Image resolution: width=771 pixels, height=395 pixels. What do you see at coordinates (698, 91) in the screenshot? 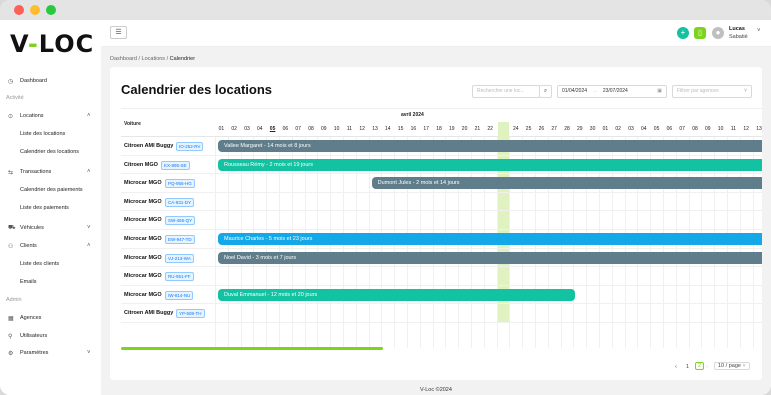
I see `agency-placeholder: Filtrer par agences` at bounding box center [698, 91].